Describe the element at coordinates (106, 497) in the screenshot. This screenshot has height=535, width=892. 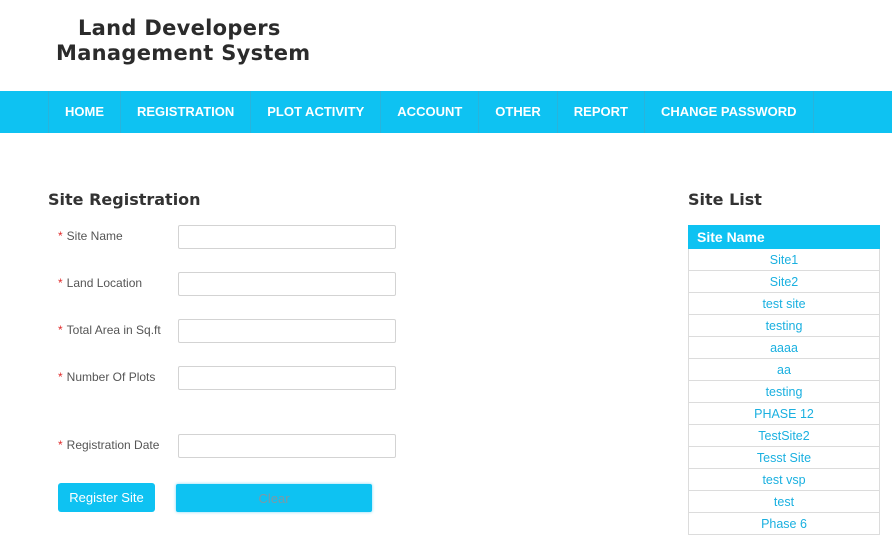
I see `register-site-button: Register Site` at that location.